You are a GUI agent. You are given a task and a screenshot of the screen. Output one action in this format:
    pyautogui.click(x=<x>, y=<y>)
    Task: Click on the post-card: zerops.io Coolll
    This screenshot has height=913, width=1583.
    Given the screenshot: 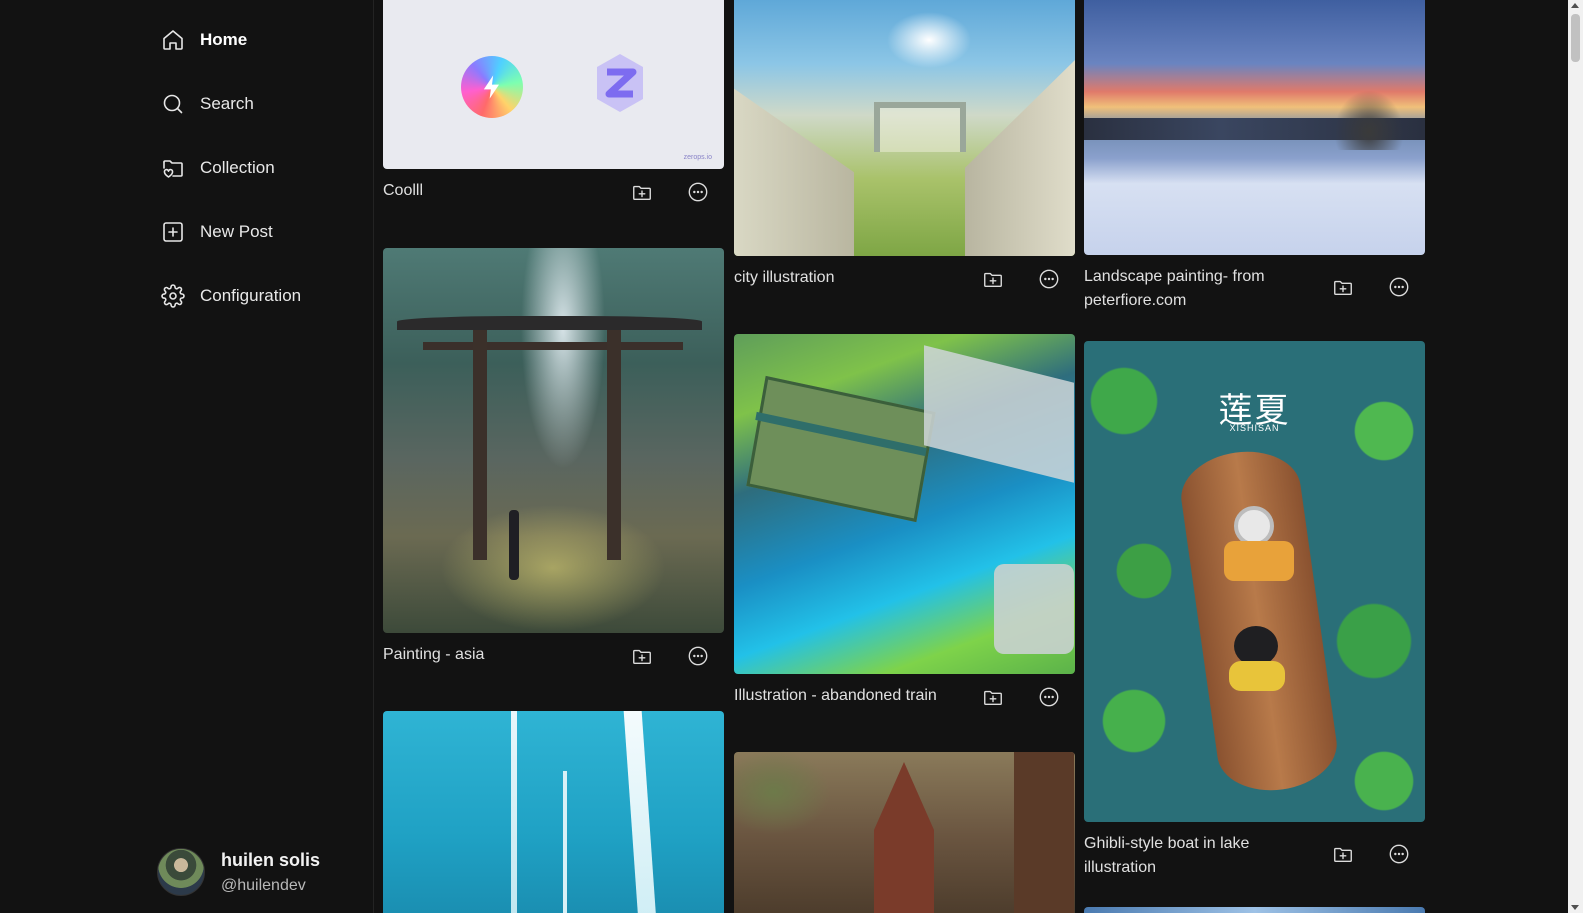 What is the action you would take?
    pyautogui.click(x=553, y=102)
    